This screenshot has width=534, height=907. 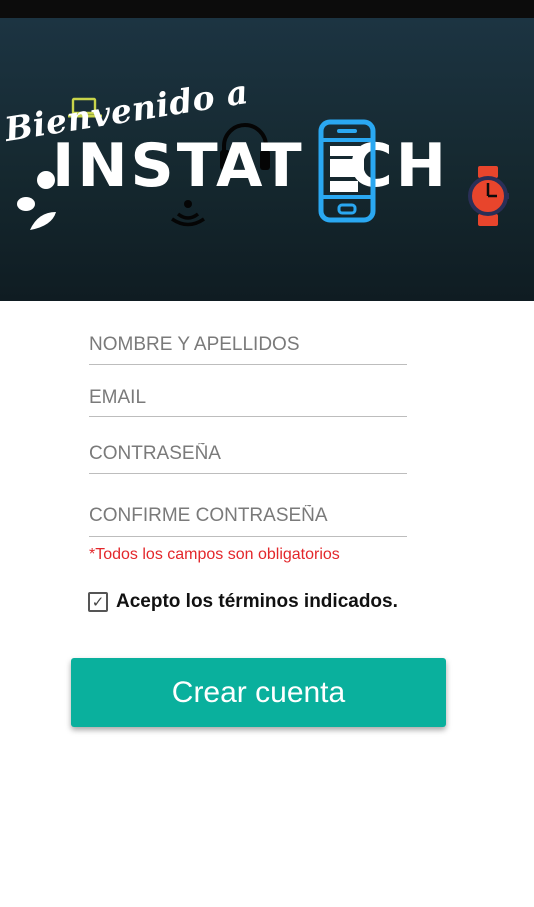 I want to click on status-bar, so click(x=267, y=9).